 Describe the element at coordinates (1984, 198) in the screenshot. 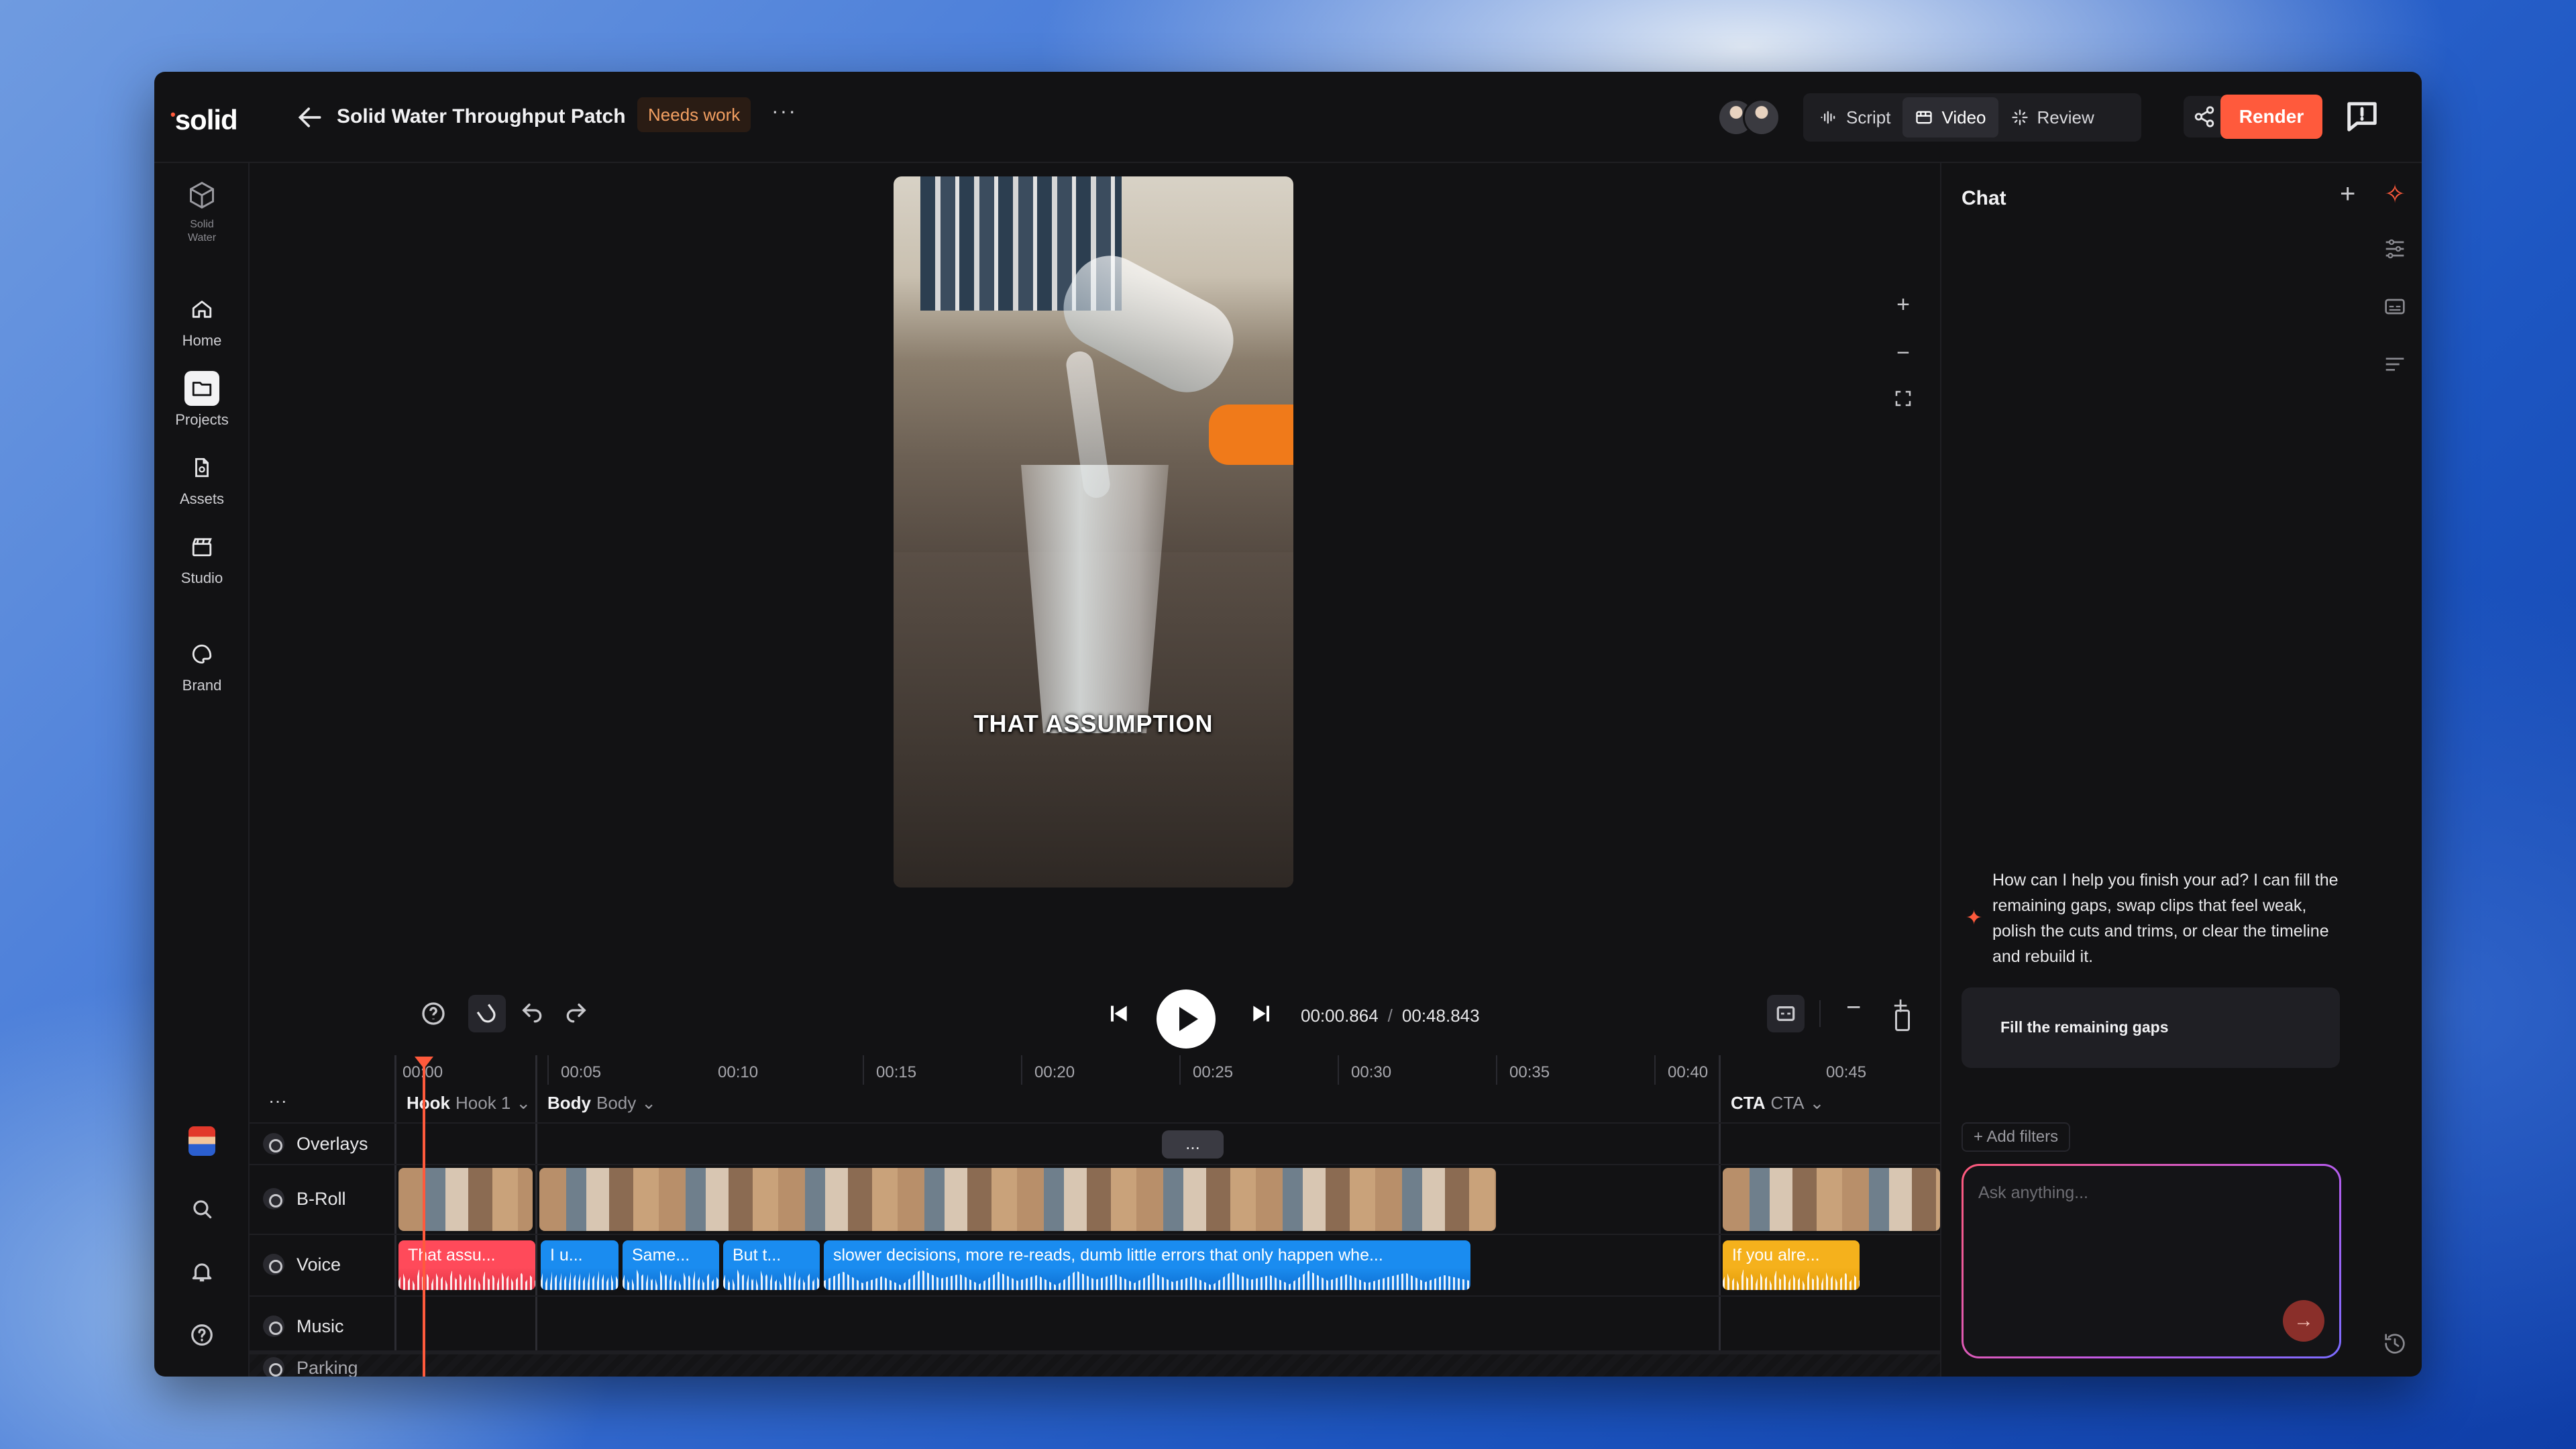

I see `chat-title: Chat` at that location.